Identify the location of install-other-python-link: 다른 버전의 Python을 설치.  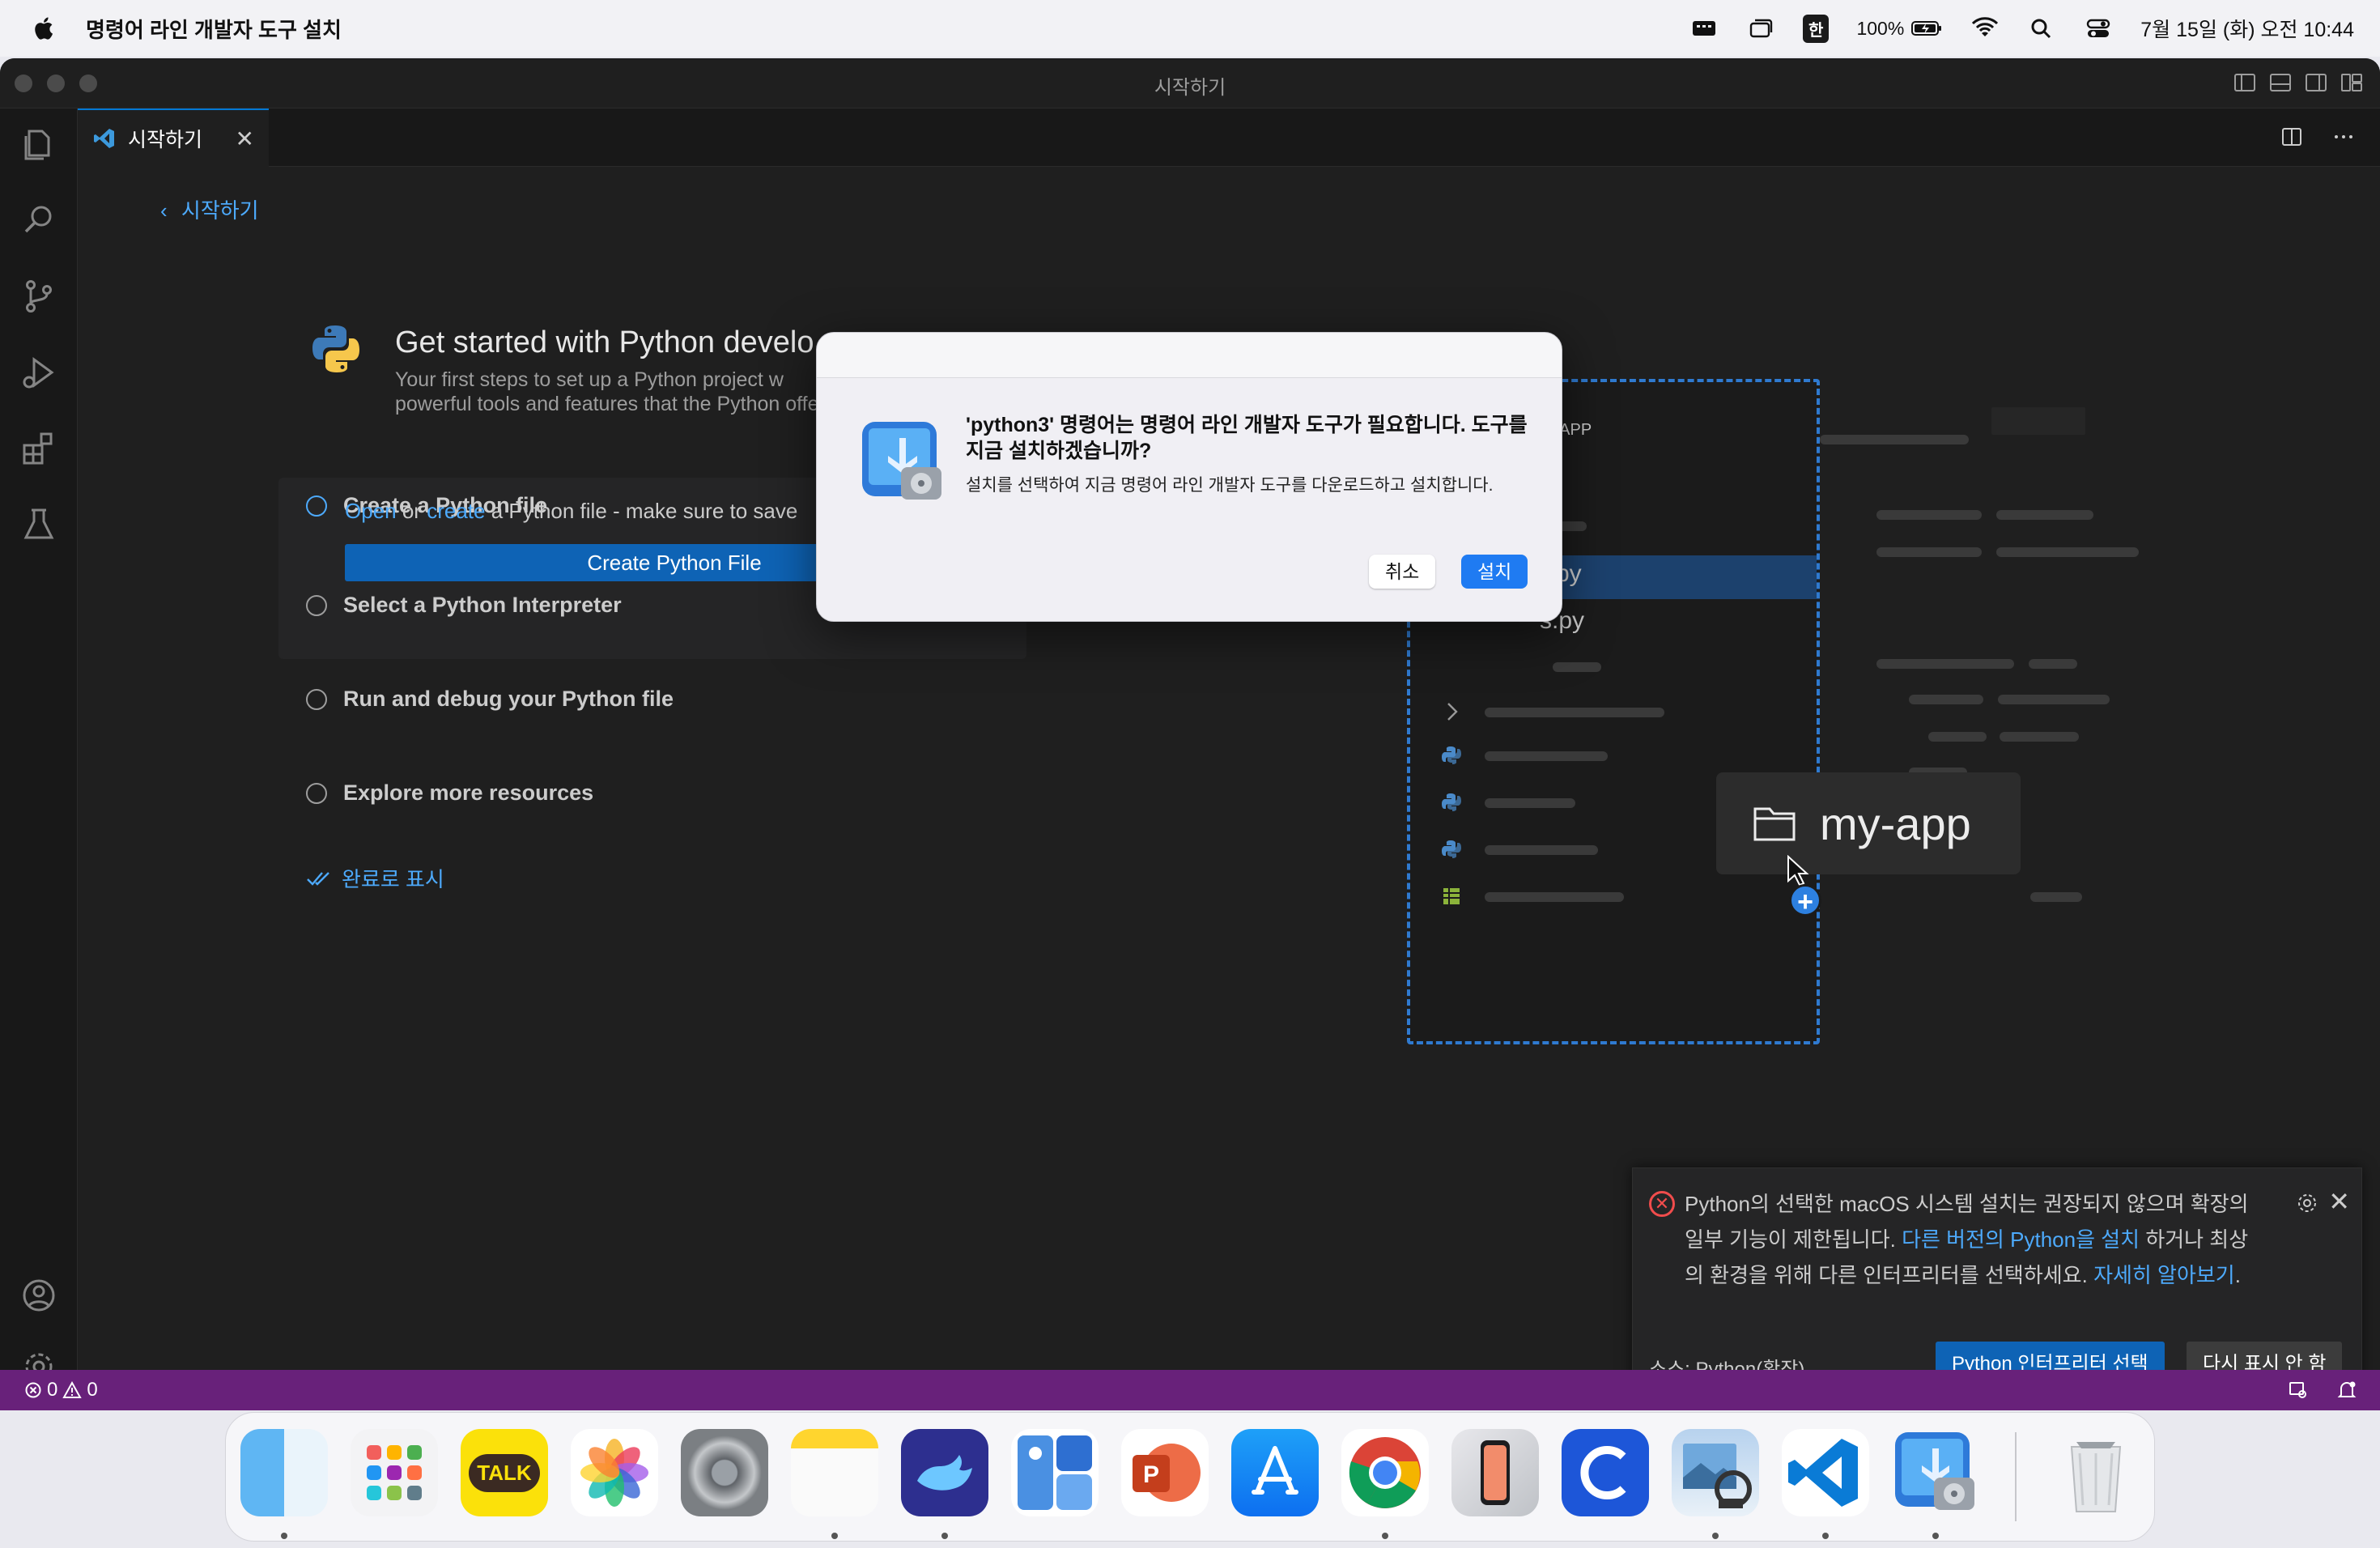
(2021, 1239).